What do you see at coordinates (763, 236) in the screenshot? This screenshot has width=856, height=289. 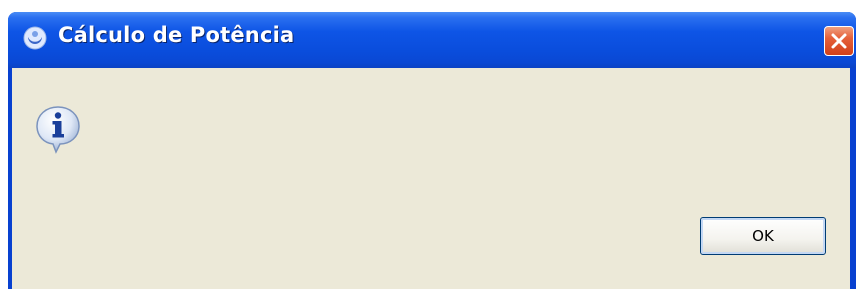 I see `ok-button: OK` at bounding box center [763, 236].